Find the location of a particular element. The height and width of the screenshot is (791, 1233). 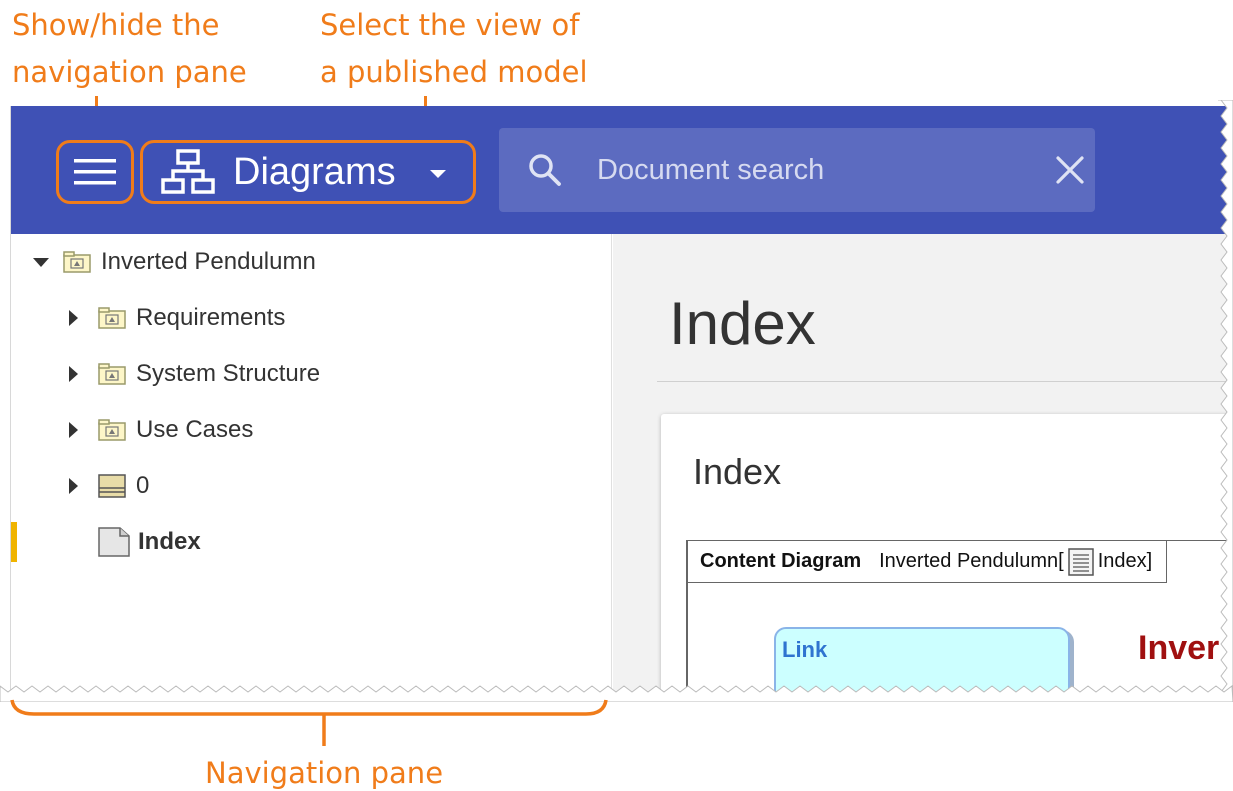

page-title: Index is located at coordinates (742, 323).